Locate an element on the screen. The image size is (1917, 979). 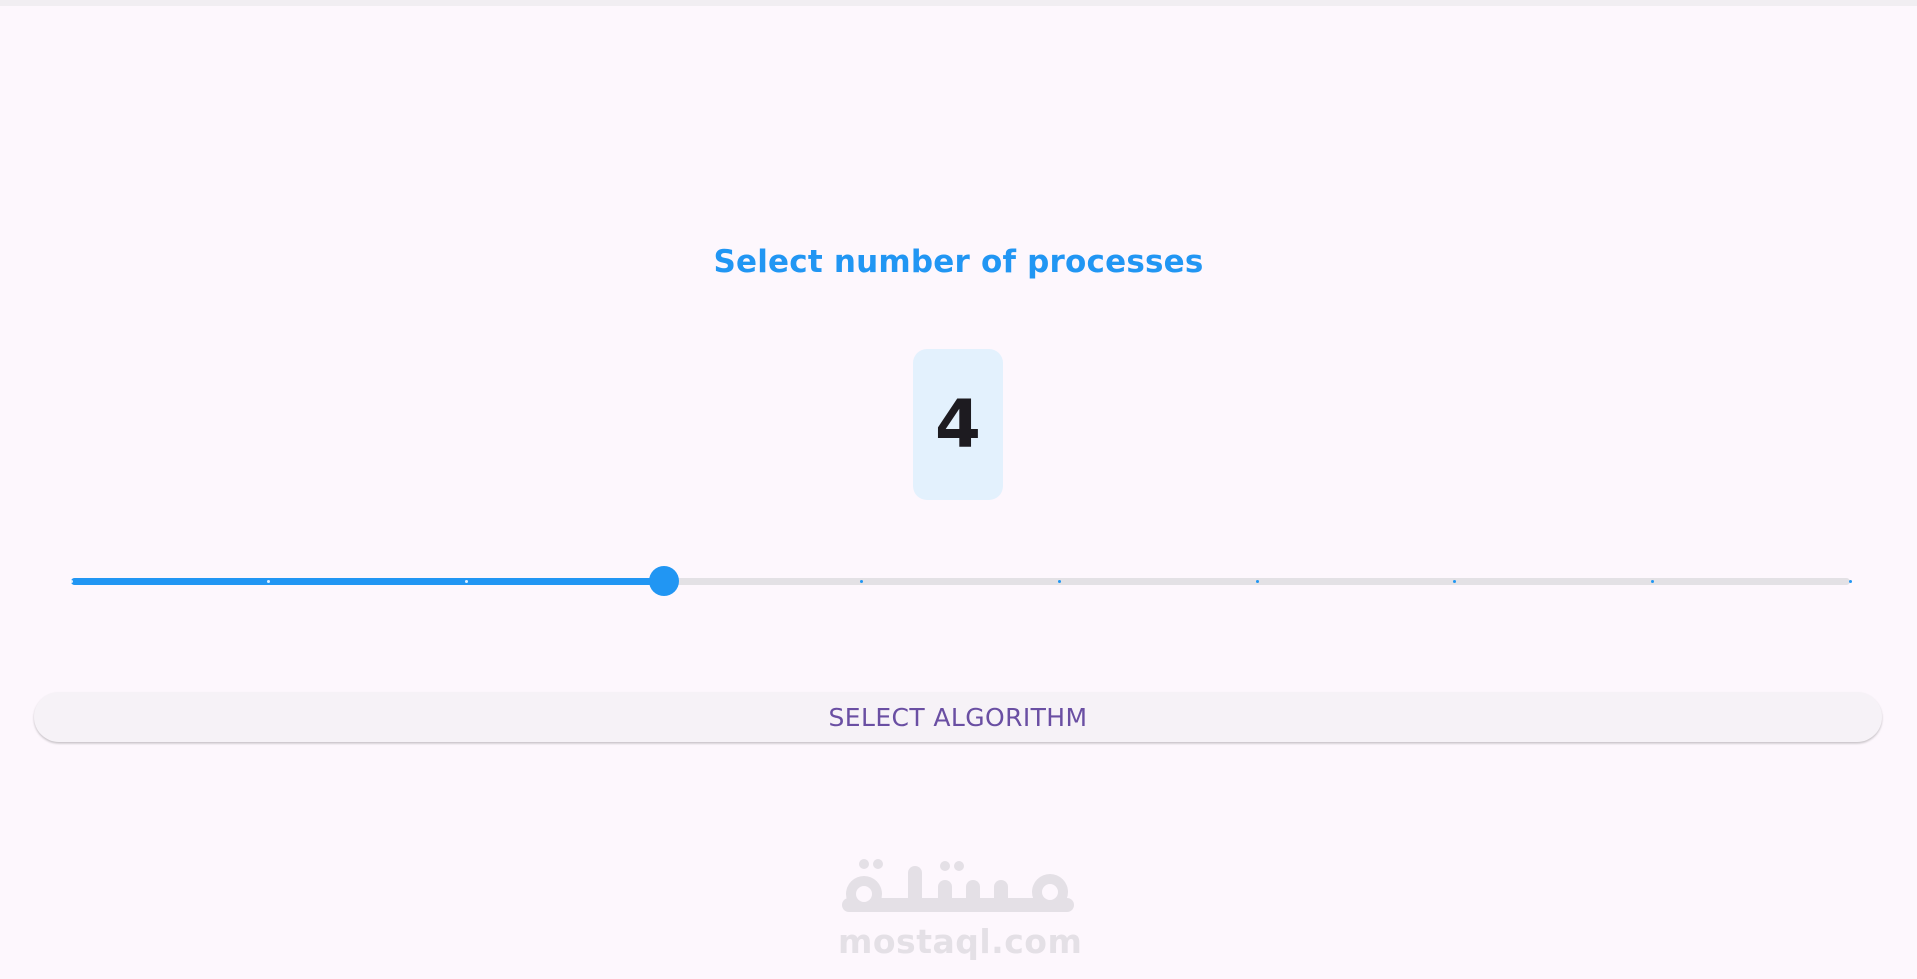
process-count-slider is located at coordinates (953, 581).